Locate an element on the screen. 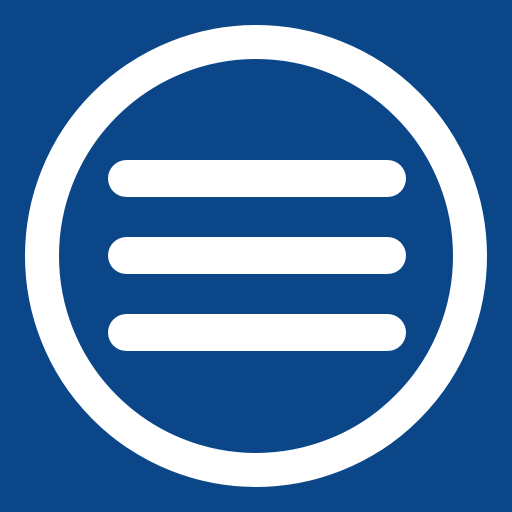  menu-line-bottom is located at coordinates (257, 332).